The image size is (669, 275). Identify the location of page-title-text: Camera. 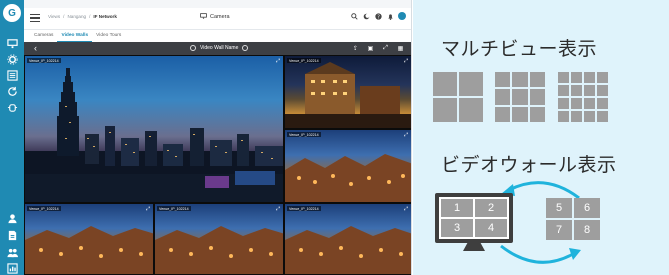
(220, 17).